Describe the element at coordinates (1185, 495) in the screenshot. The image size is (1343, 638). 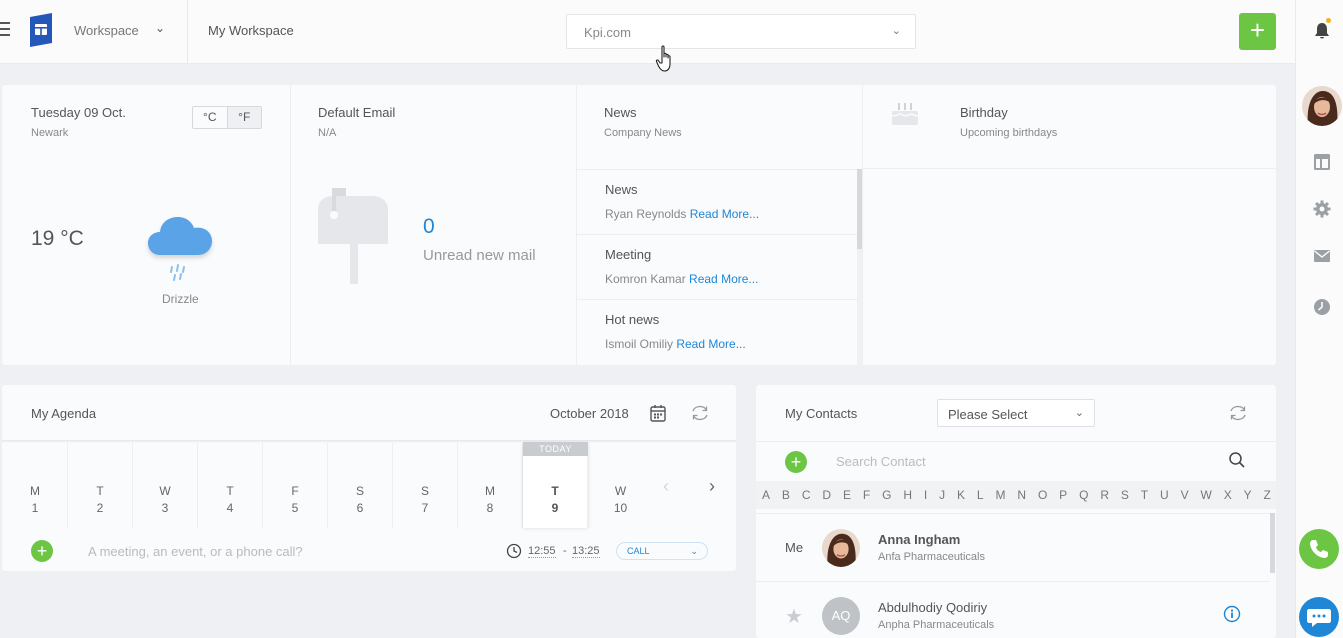
I see `alphabet-letter: V` at that location.